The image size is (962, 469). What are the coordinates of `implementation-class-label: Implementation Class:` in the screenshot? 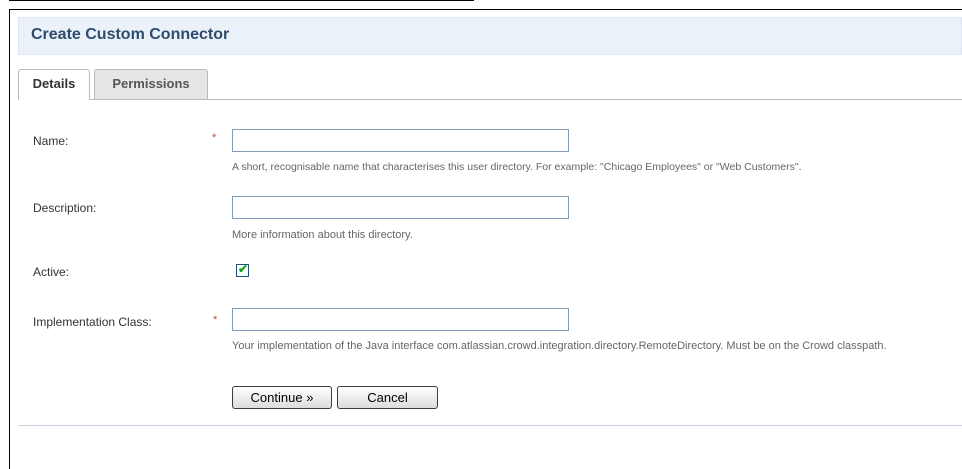 It's located at (92, 322).